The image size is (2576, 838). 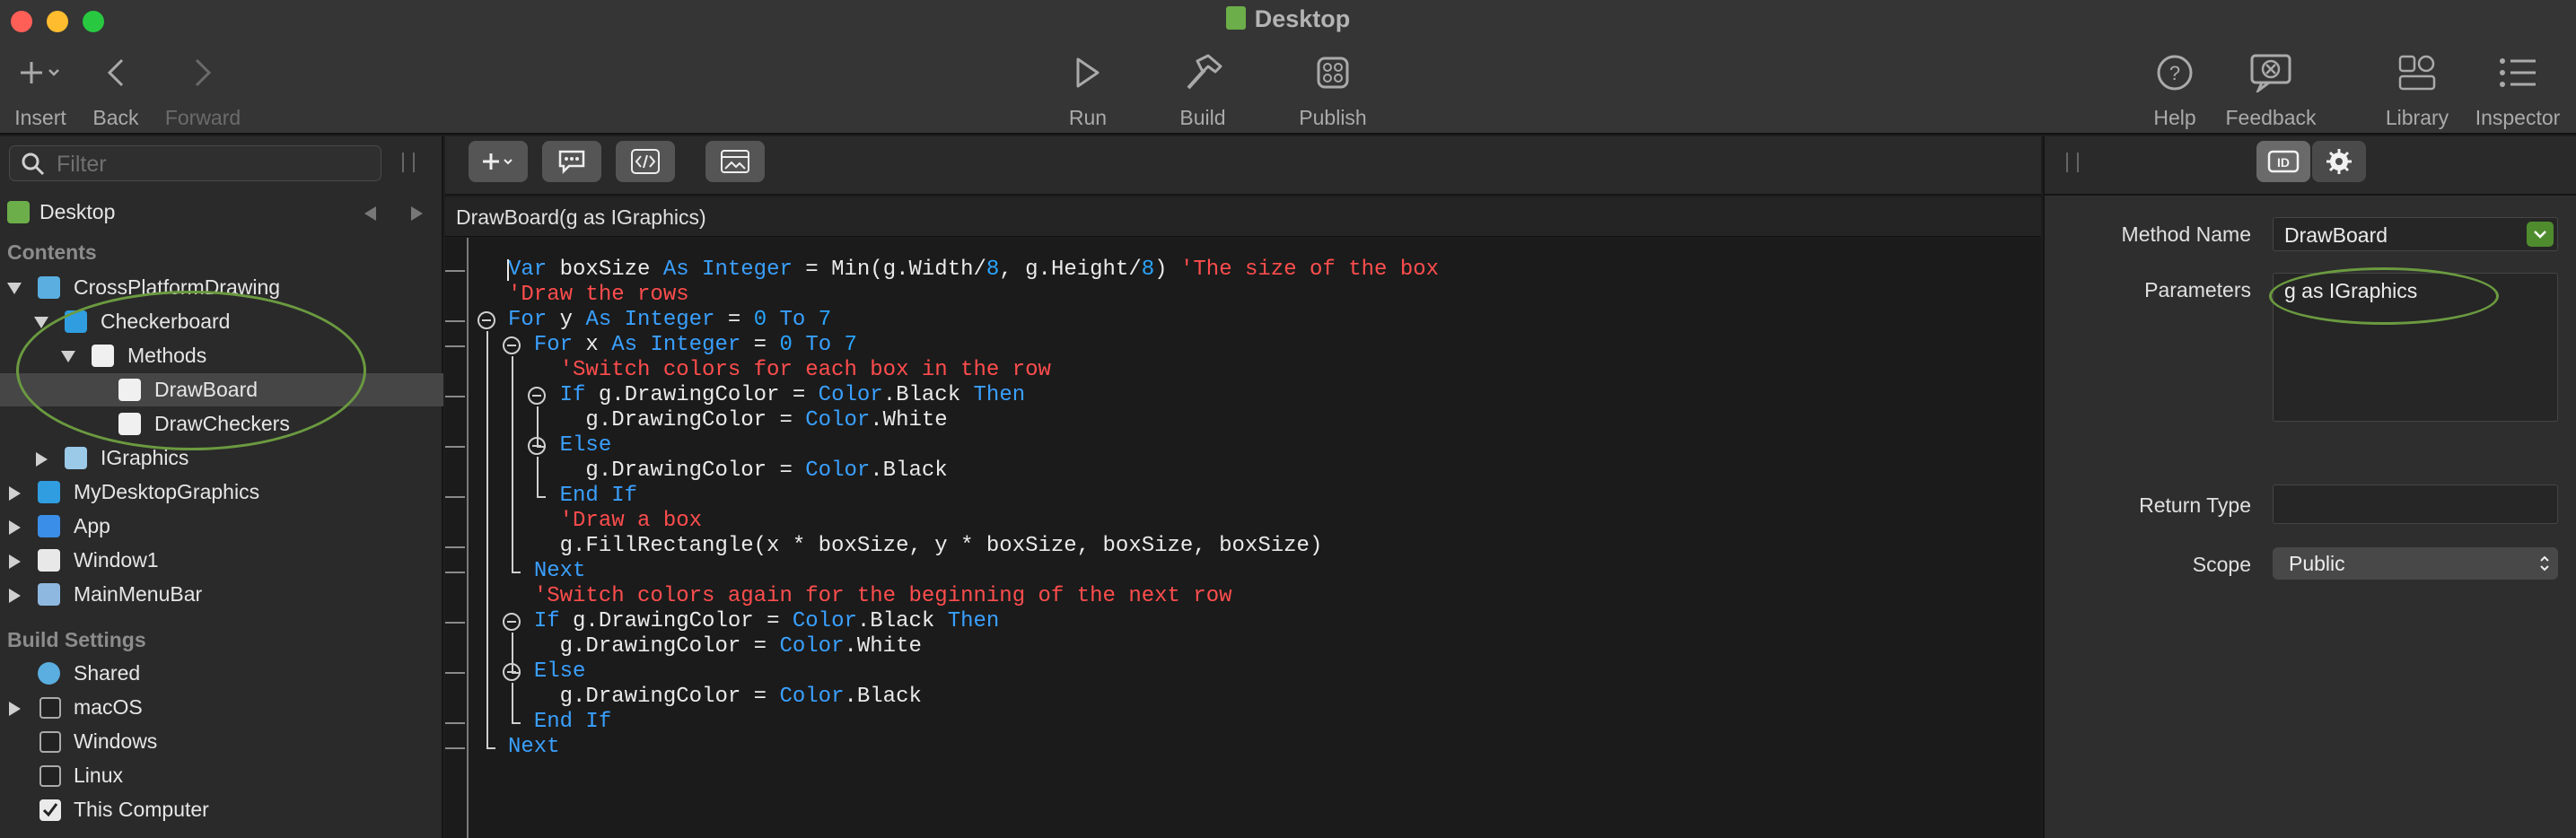 I want to click on search-icon, so click(x=33, y=164).